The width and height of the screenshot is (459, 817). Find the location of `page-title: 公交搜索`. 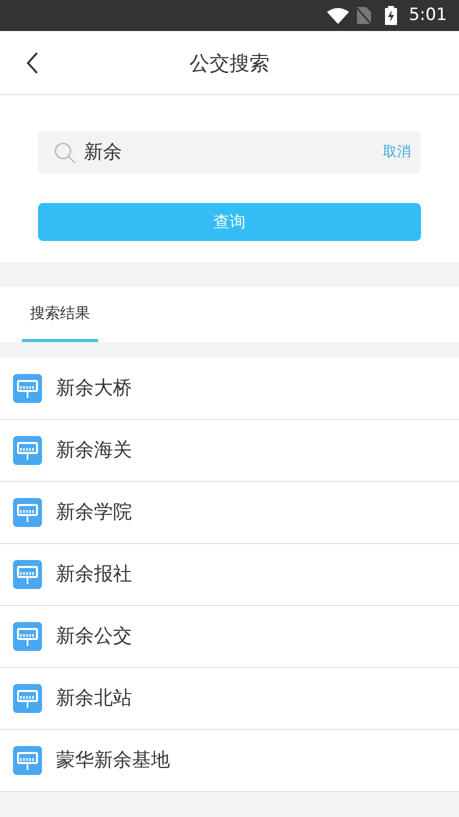

page-title: 公交搜索 is located at coordinates (230, 63).